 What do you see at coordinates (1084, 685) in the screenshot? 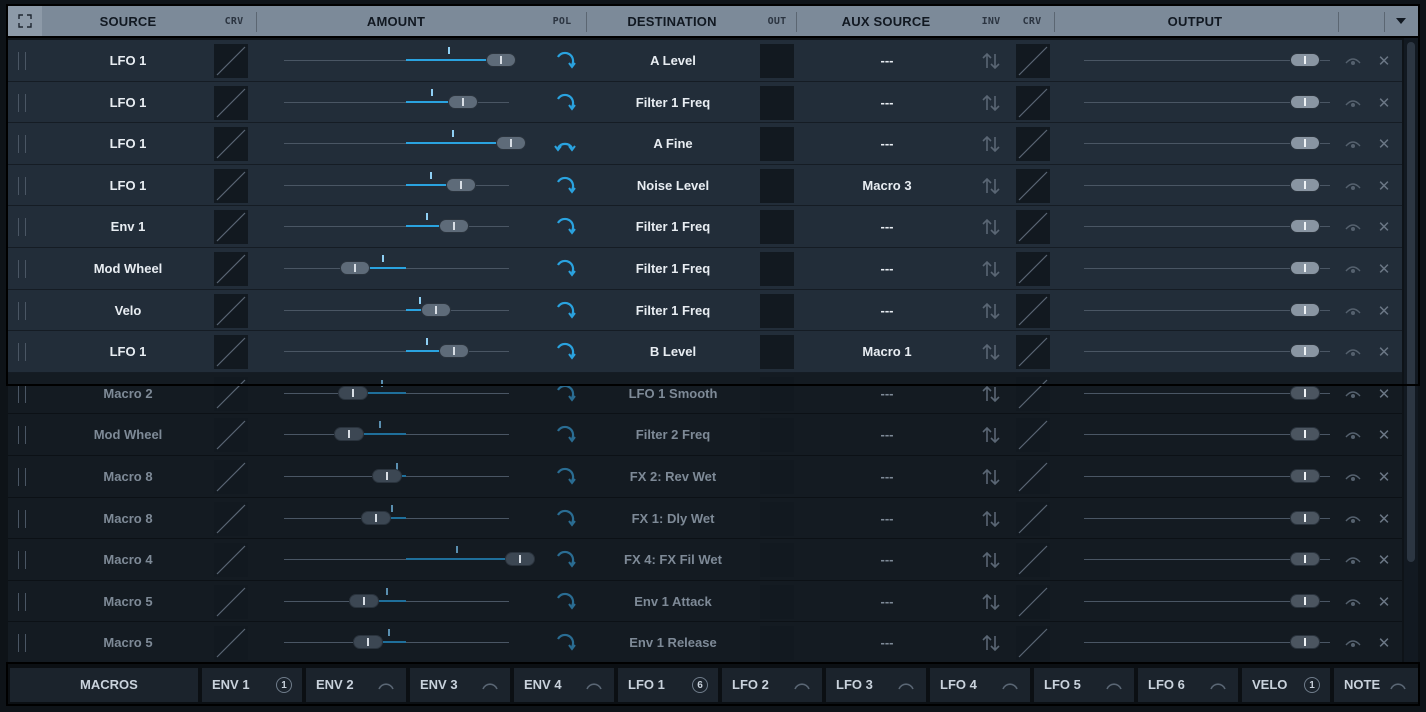
I see `tab-lfo-5: LFO 5` at bounding box center [1084, 685].